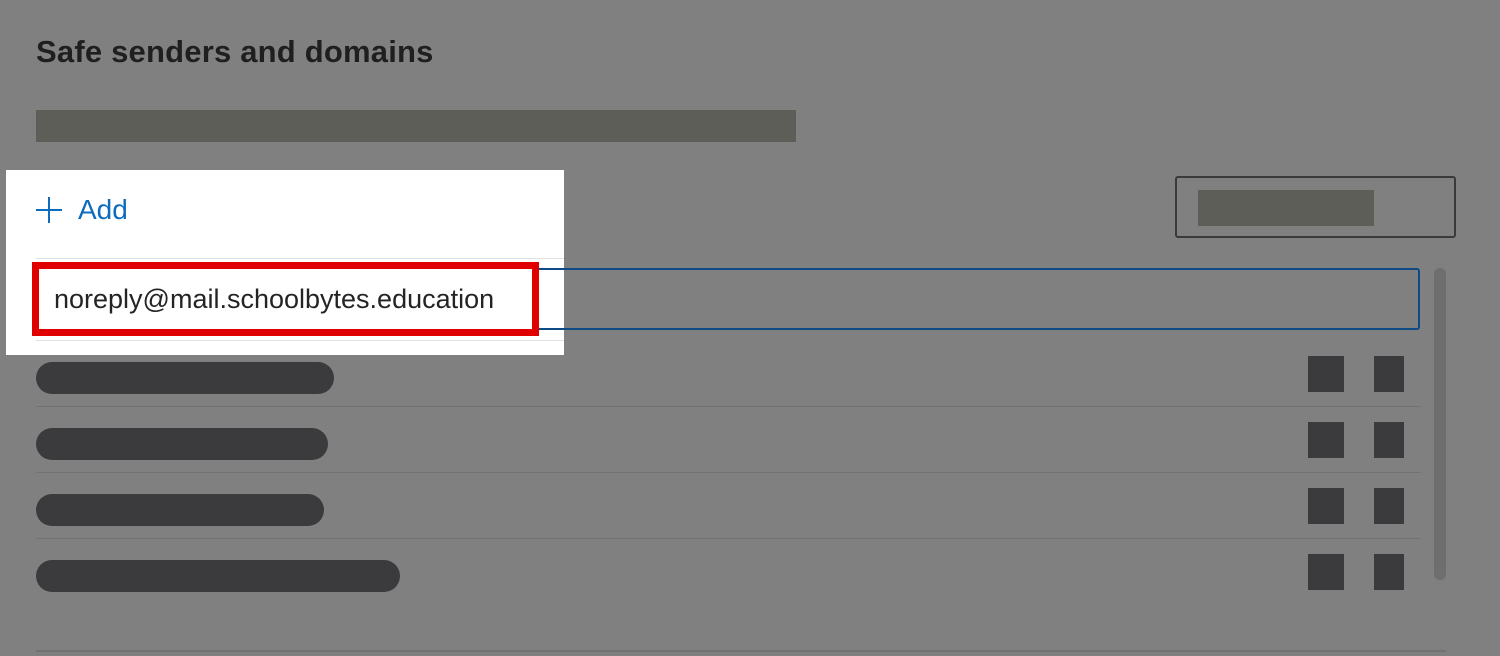 This screenshot has width=1500, height=656. I want to click on list-divider, so click(741, 651).